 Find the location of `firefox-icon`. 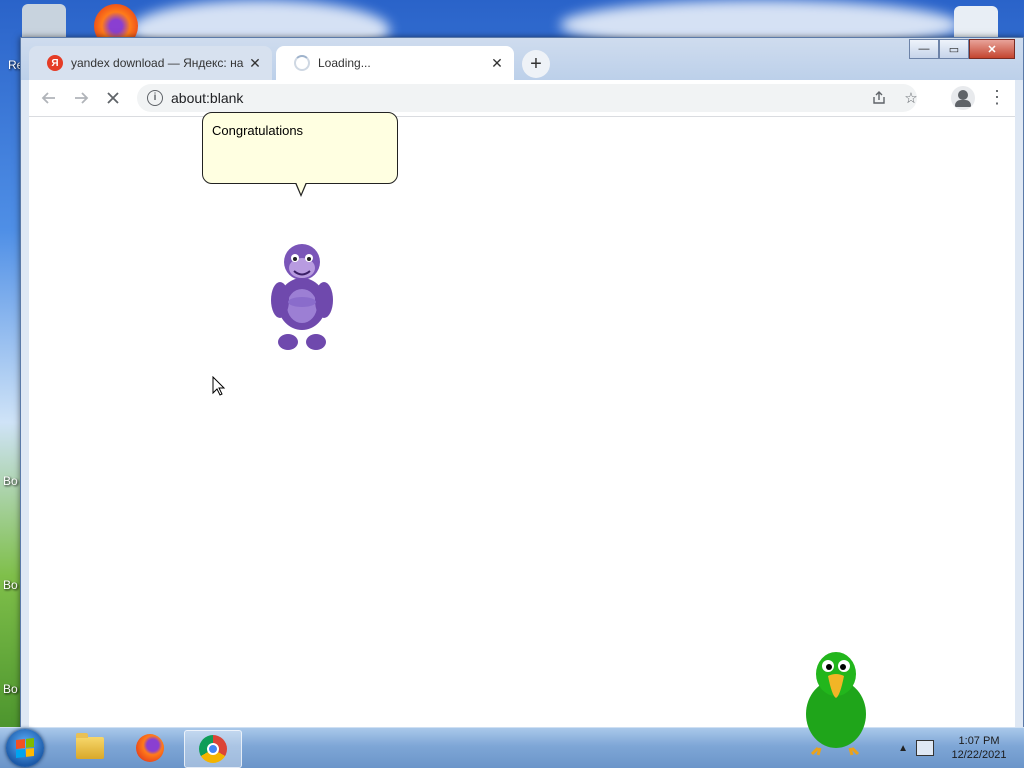

firefox-icon is located at coordinates (150, 748).